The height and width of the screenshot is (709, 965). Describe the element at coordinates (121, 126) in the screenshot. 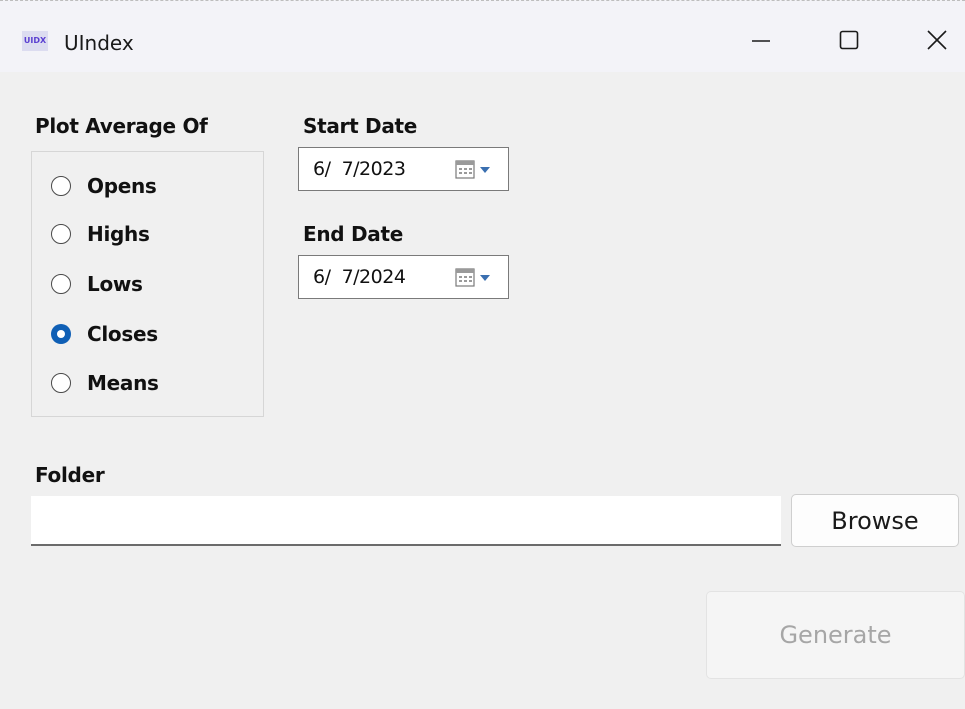

I see `plot-average-label: Plot Average Of` at that location.